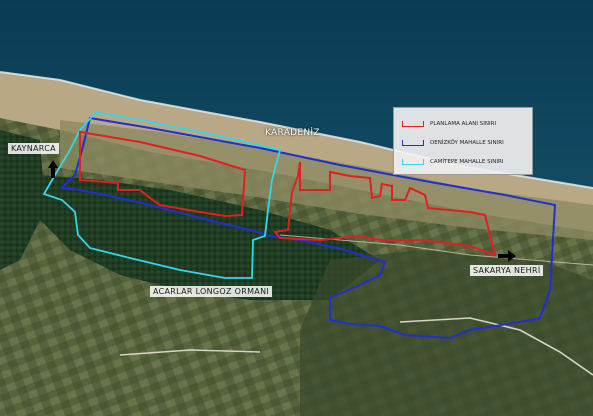 The image size is (593, 416). What do you see at coordinates (33, 148) in the screenshot?
I see `label-kaynarca: KAYNARCA` at bounding box center [33, 148].